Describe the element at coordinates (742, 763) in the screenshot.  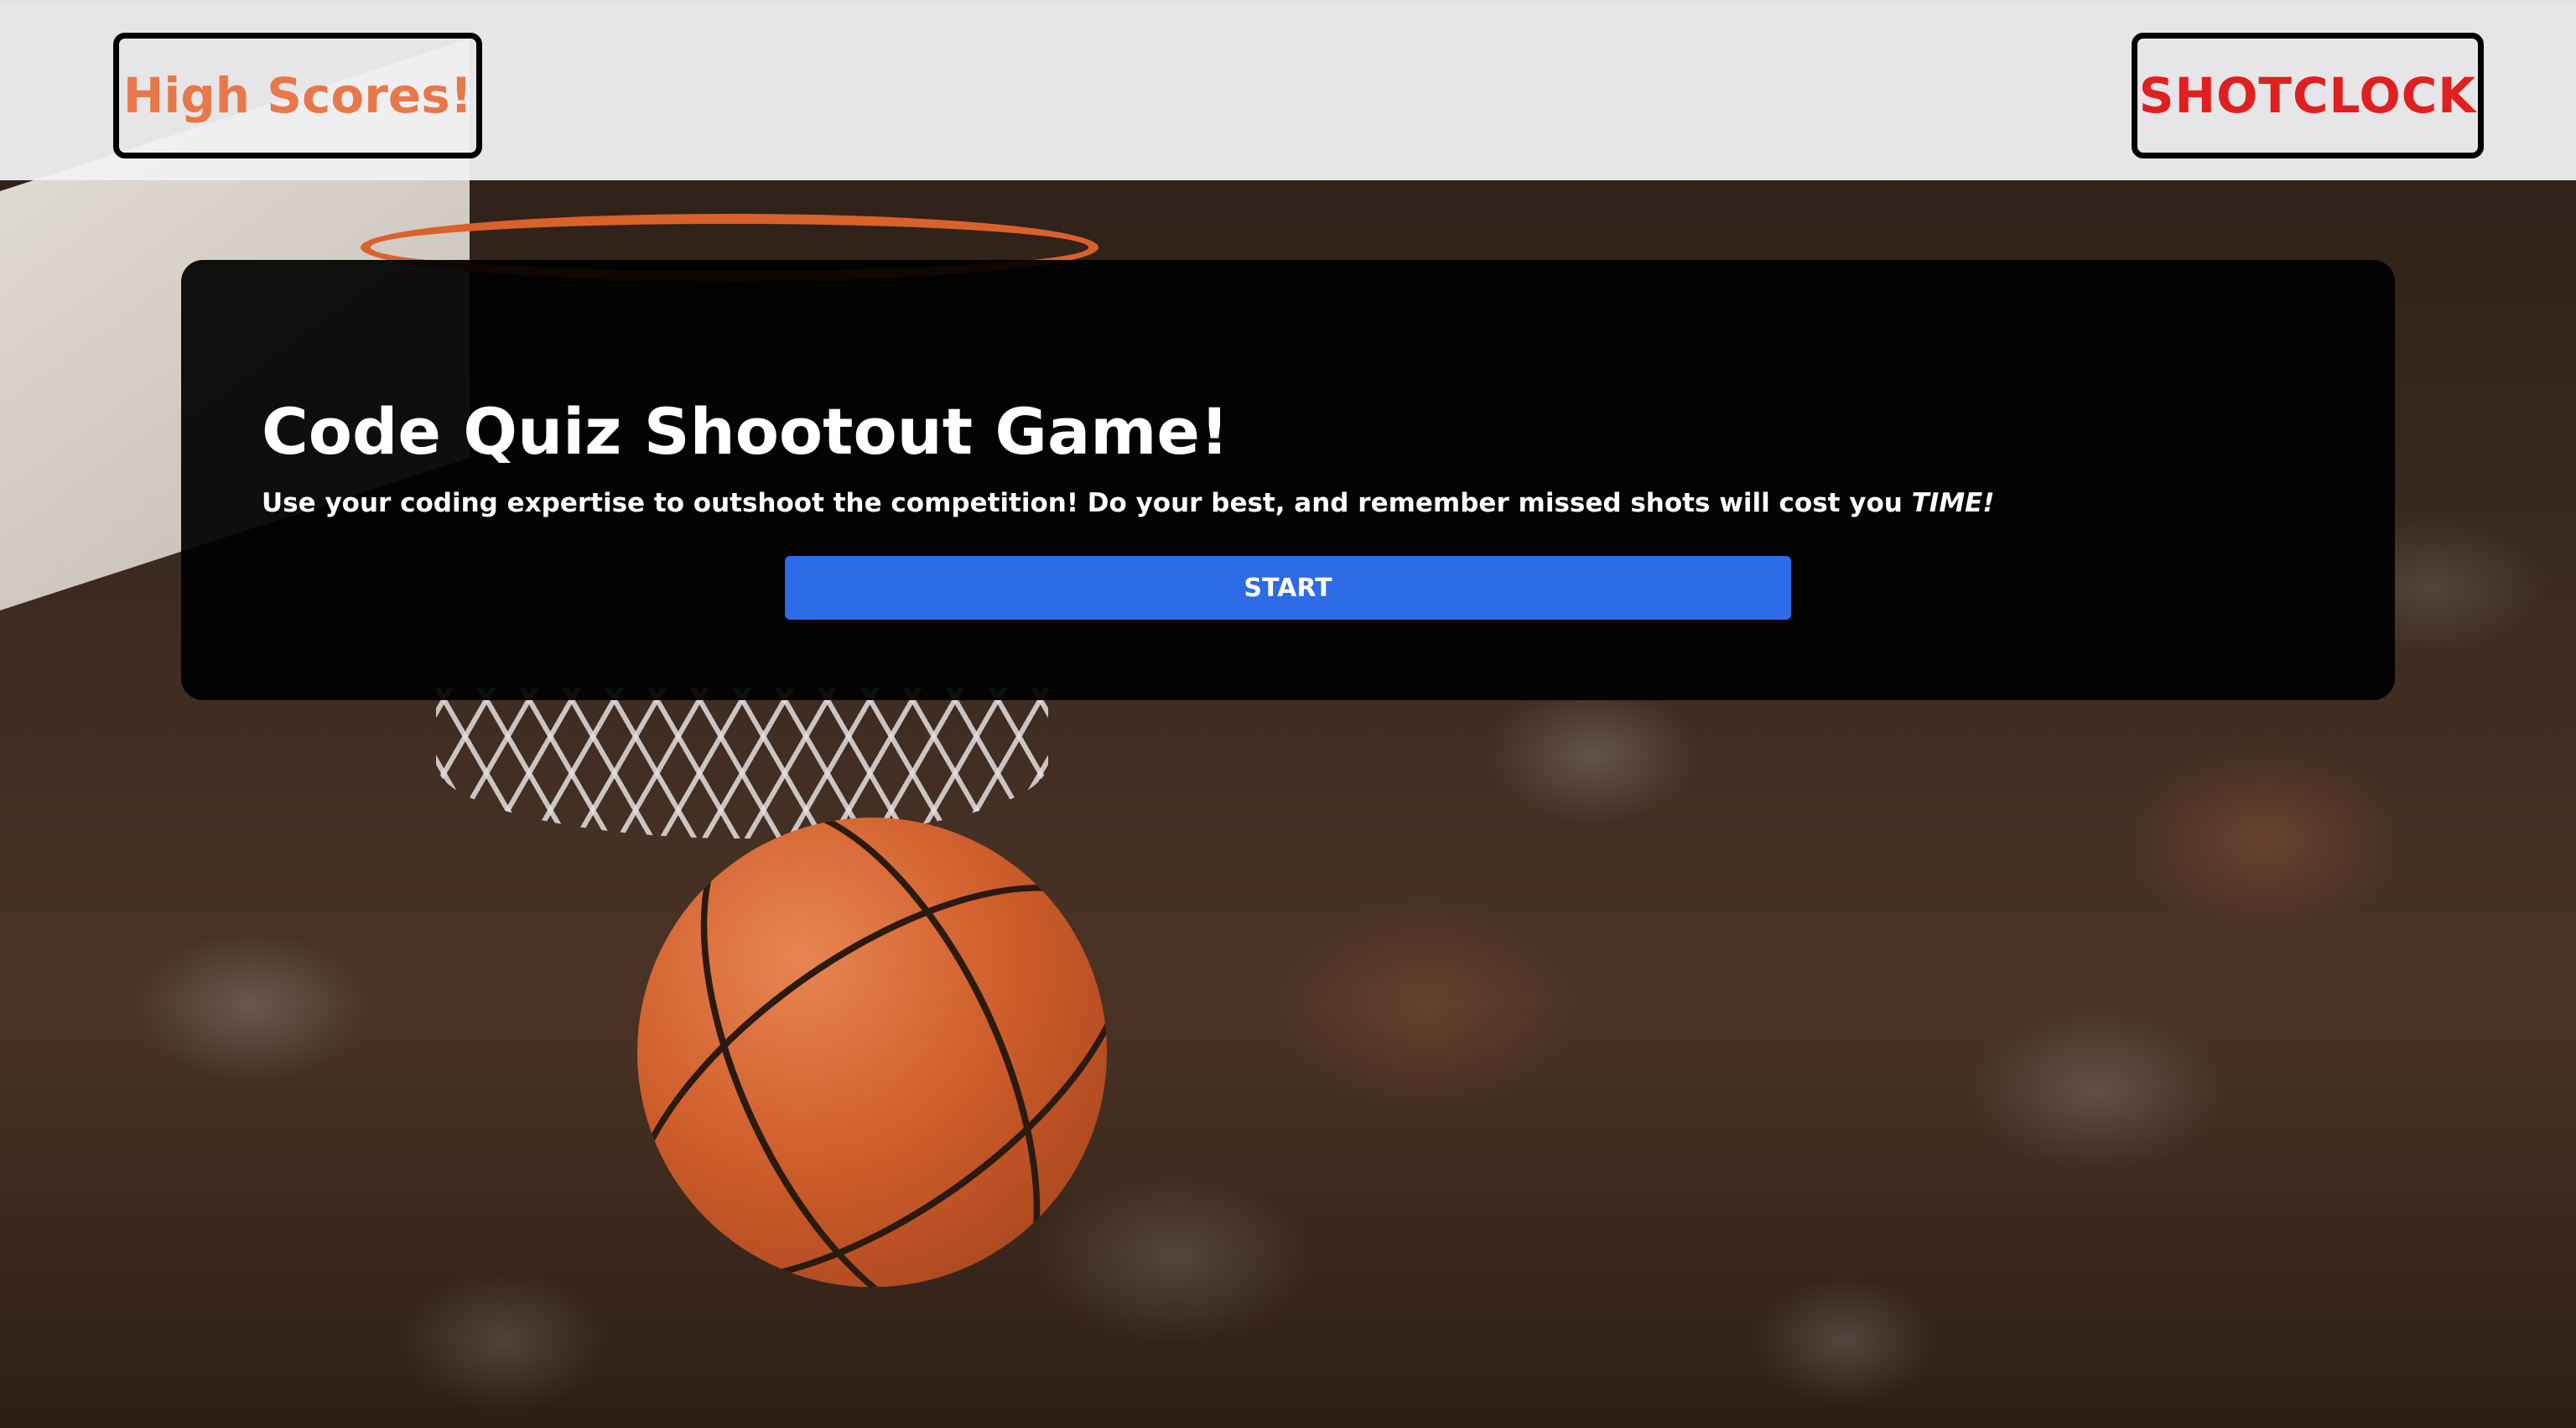
I see `hoop-net-image` at that location.